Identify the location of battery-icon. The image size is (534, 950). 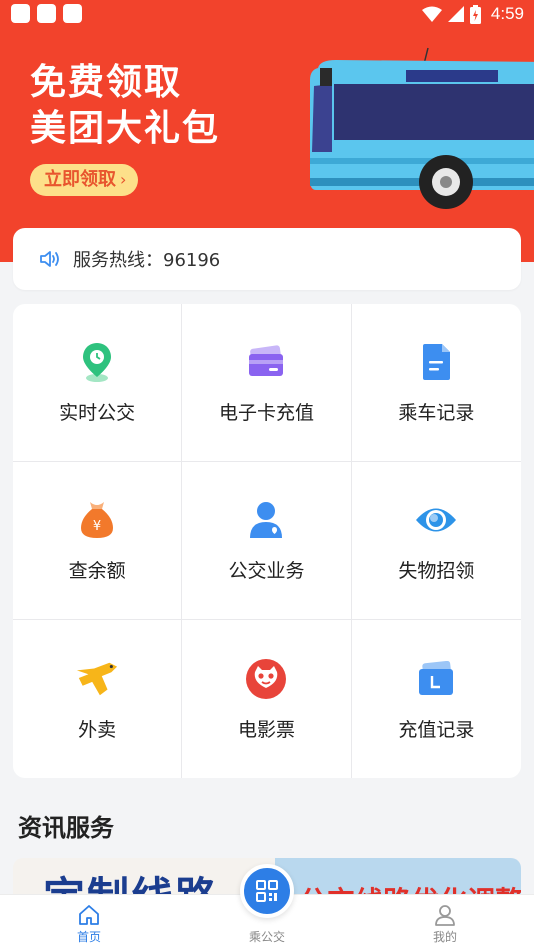
(475, 14).